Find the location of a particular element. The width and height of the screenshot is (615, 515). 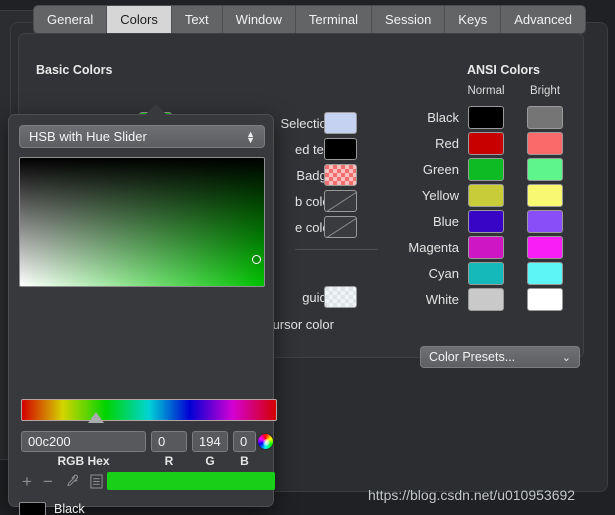

ansi-label-magenta: Magenta is located at coordinates (433, 247).